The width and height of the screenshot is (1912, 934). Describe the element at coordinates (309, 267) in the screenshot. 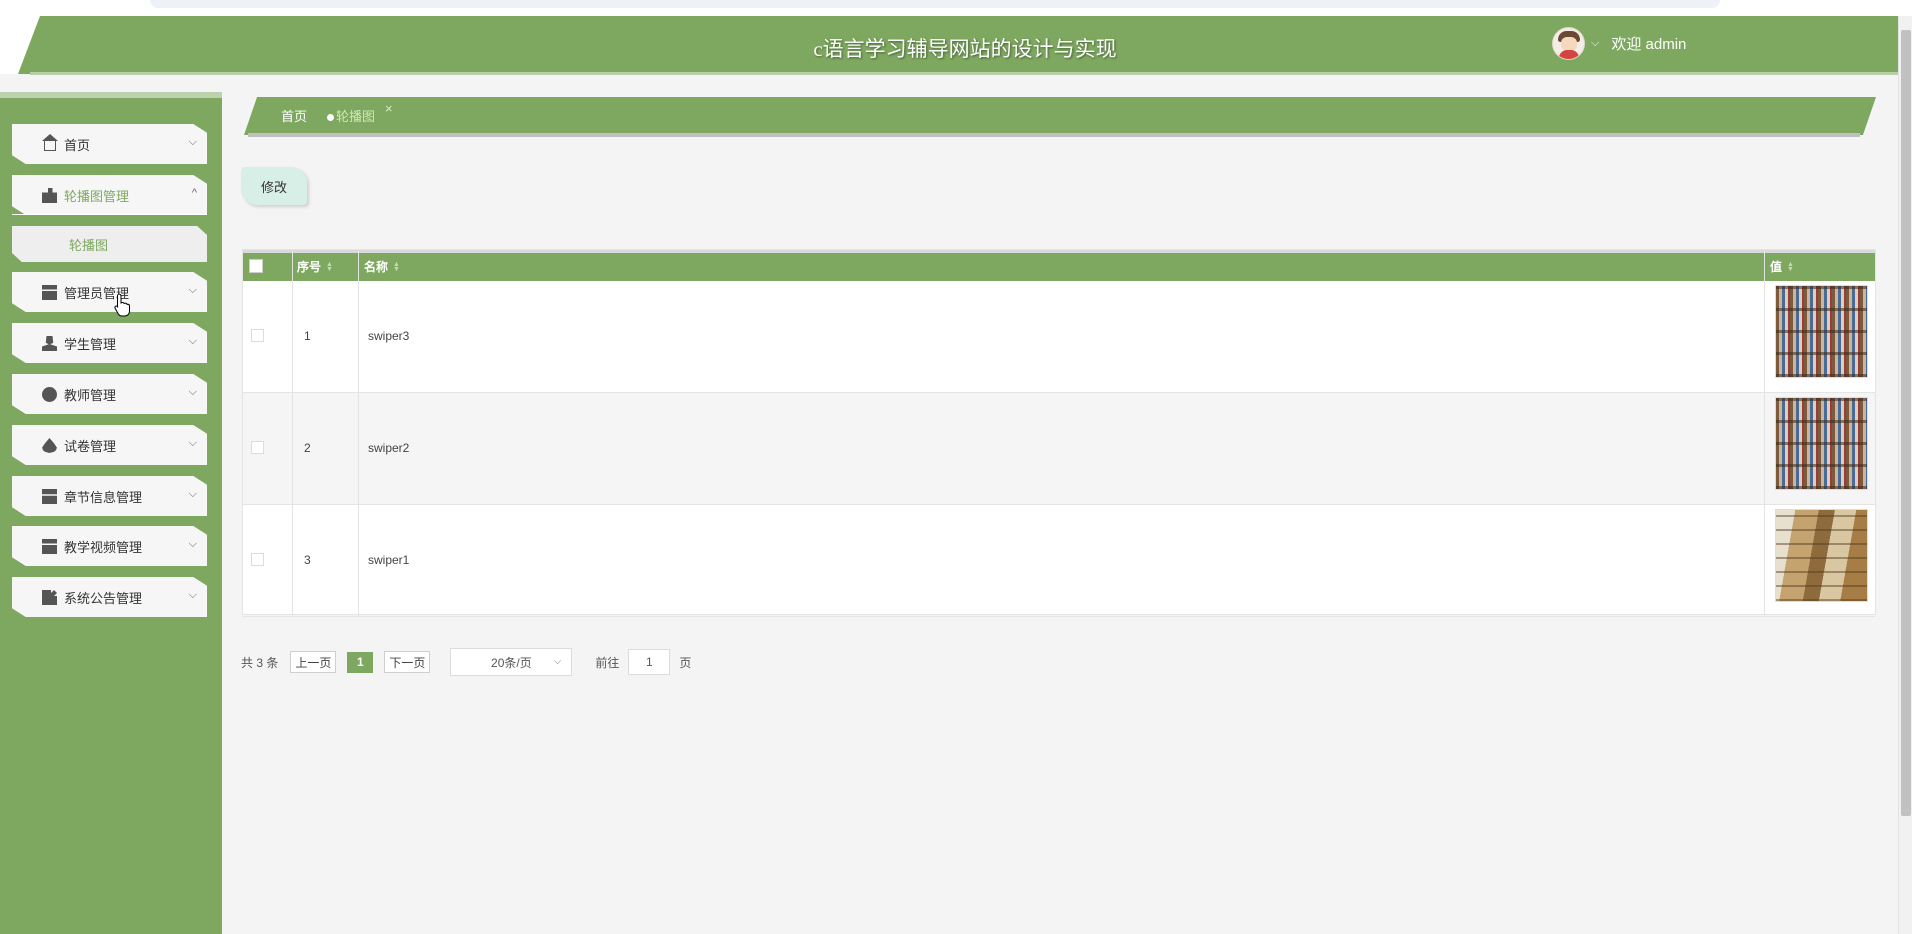

I see `column-header-label: 序号` at that location.